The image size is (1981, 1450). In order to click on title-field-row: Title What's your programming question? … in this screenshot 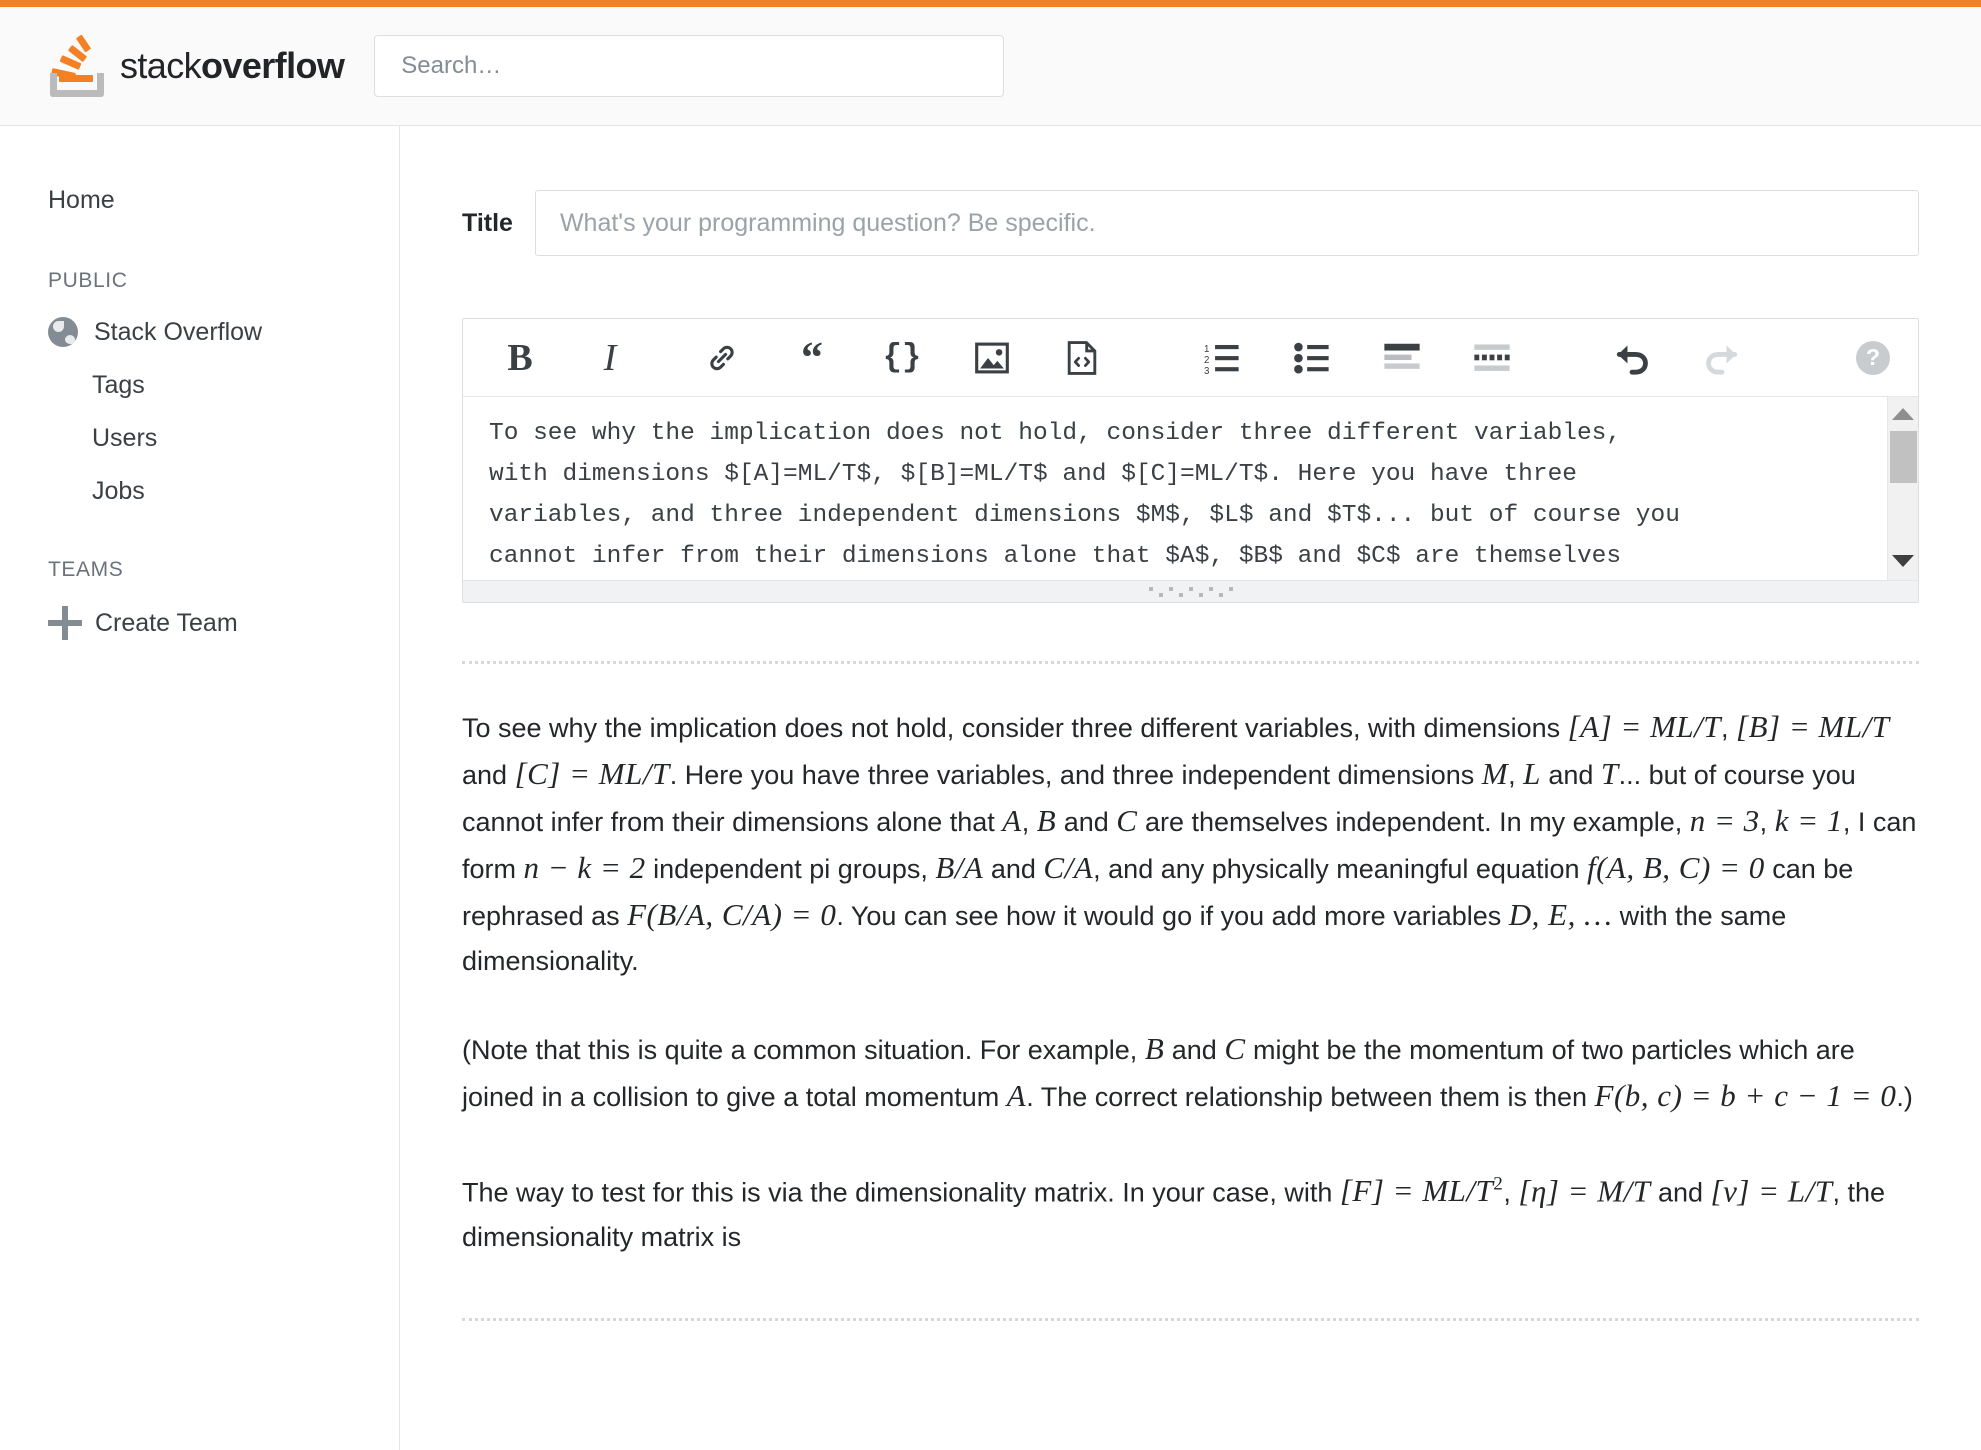, I will do `click(1190, 223)`.